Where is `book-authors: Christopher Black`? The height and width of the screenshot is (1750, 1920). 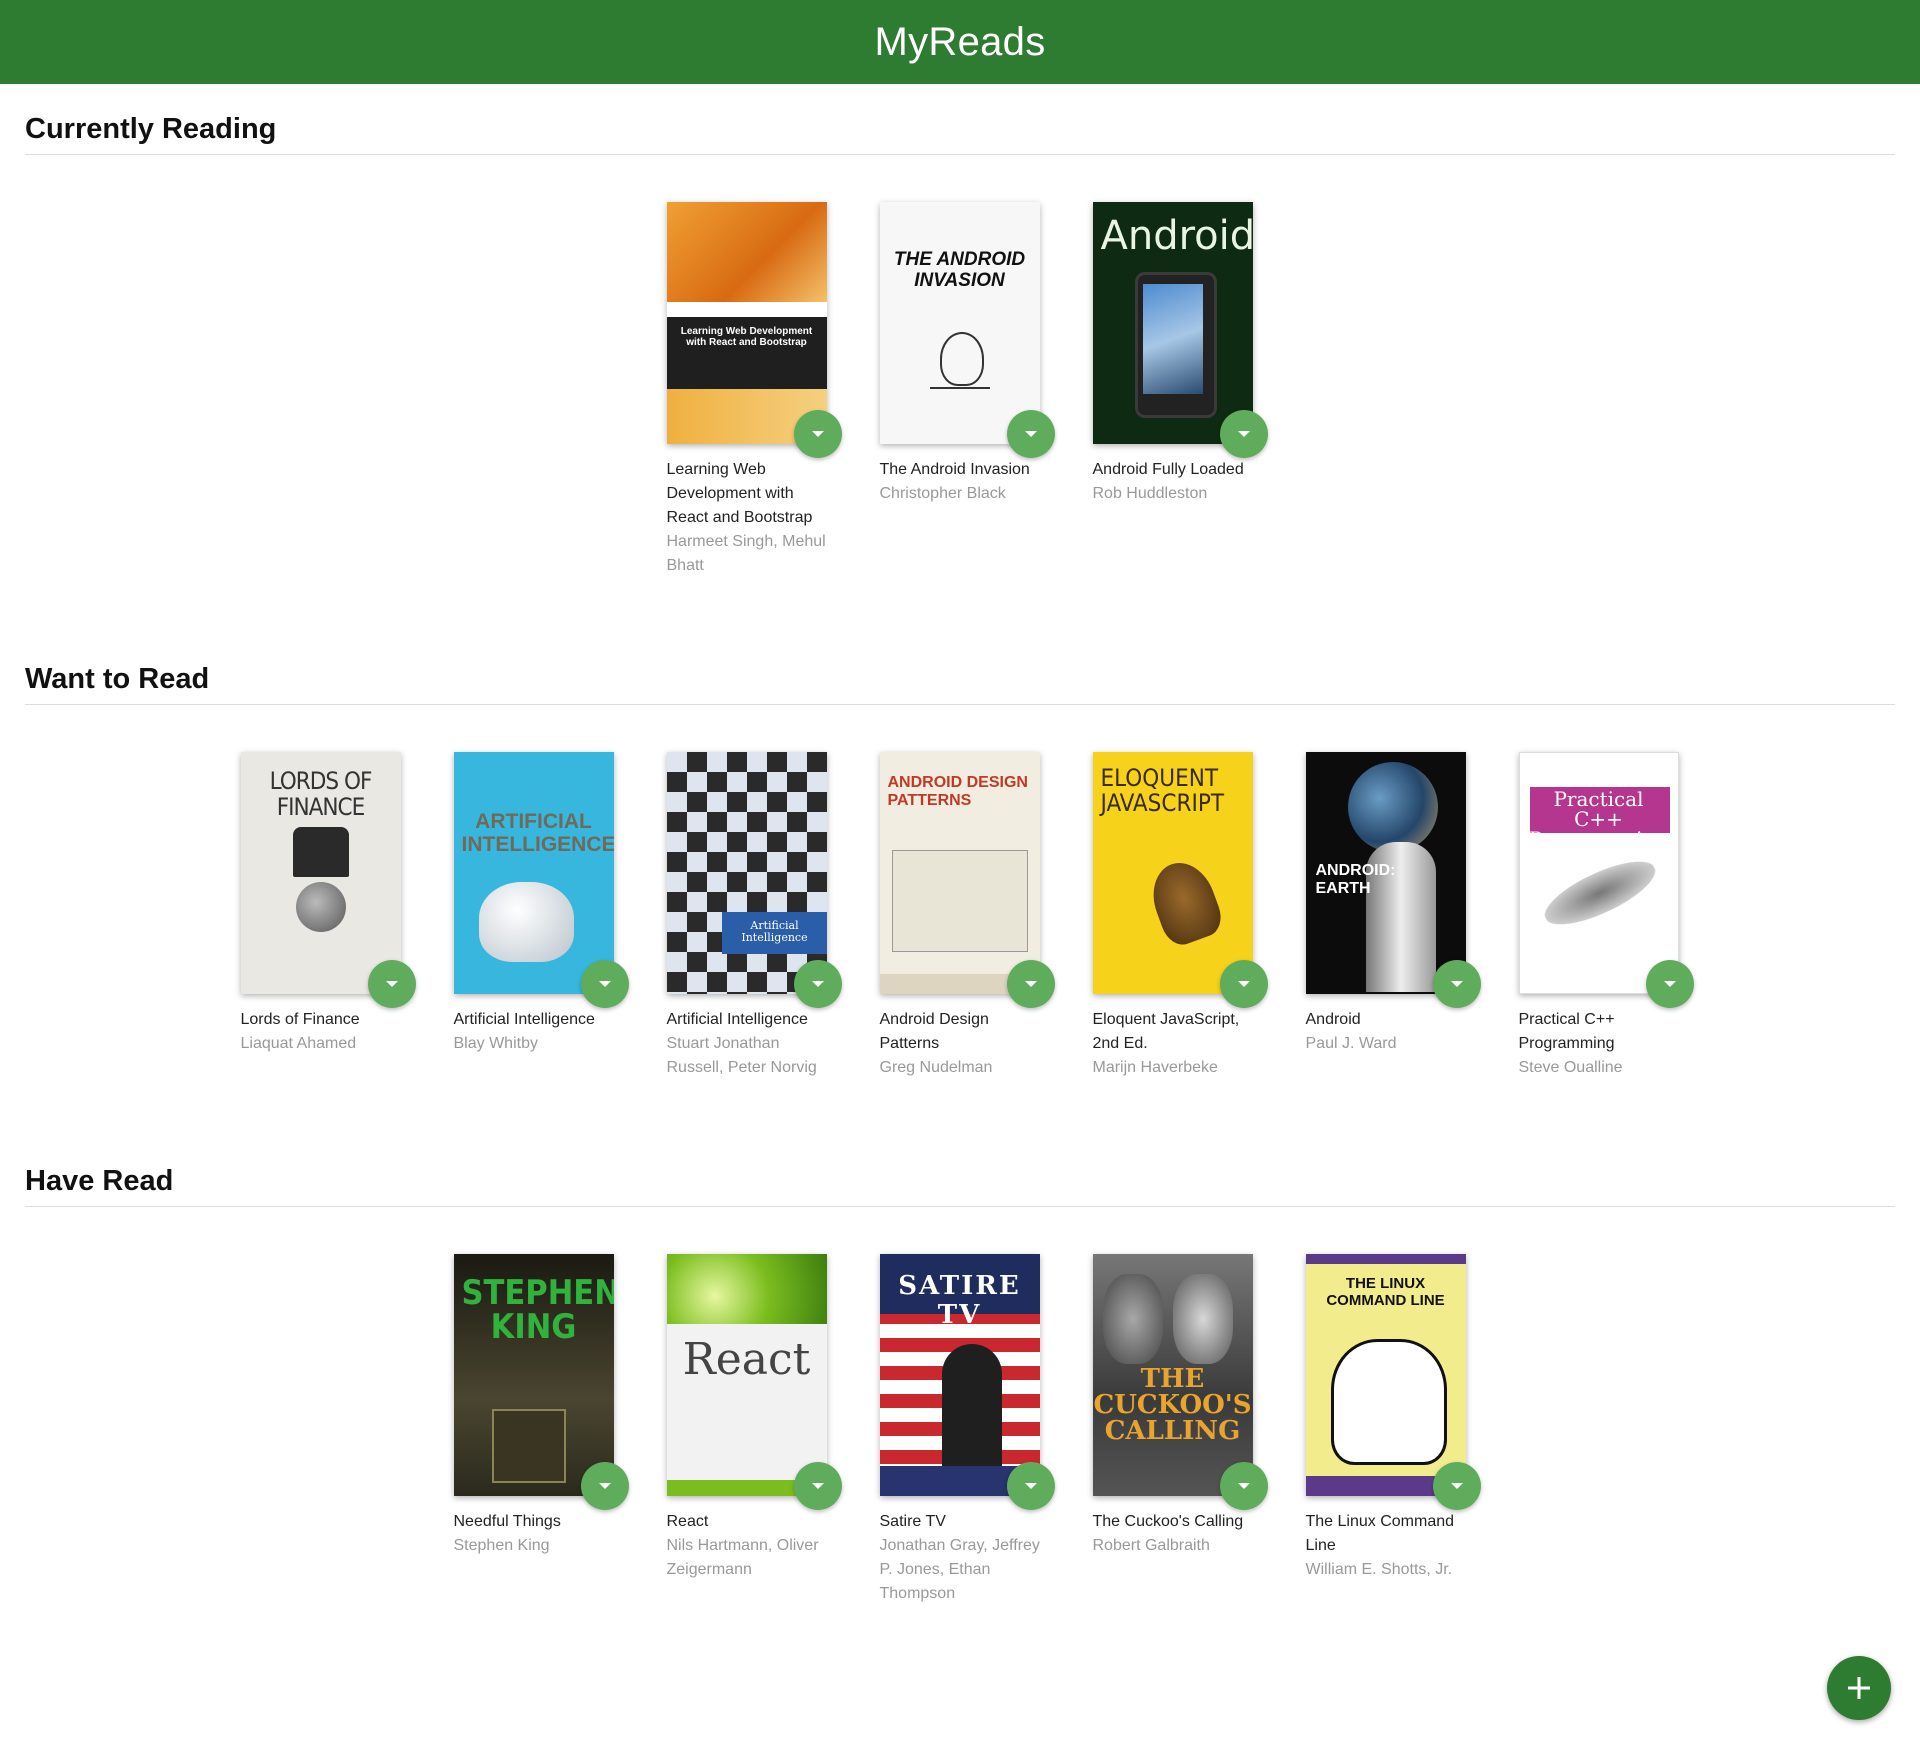 book-authors: Christopher Black is located at coordinates (942, 493).